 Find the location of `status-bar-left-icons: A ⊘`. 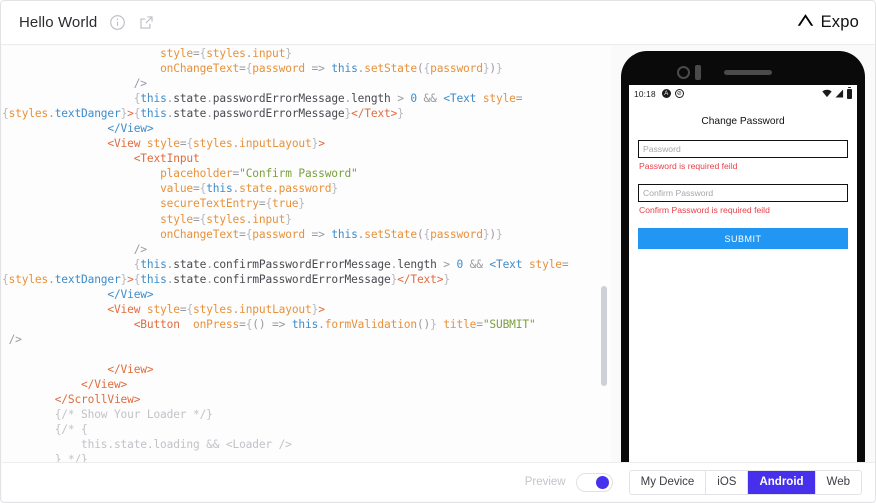

status-bar-left-icons: A ⊘ is located at coordinates (672, 93).